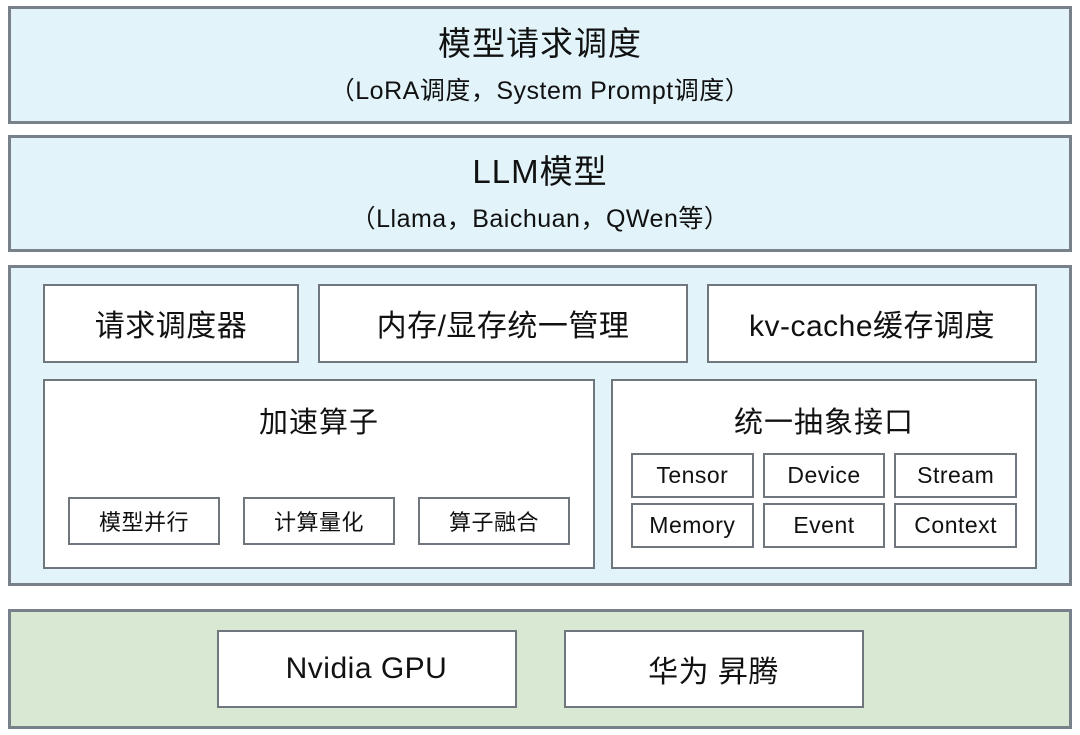  I want to click on chip-compute-quantization-label: 计算量化, so click(318, 523).